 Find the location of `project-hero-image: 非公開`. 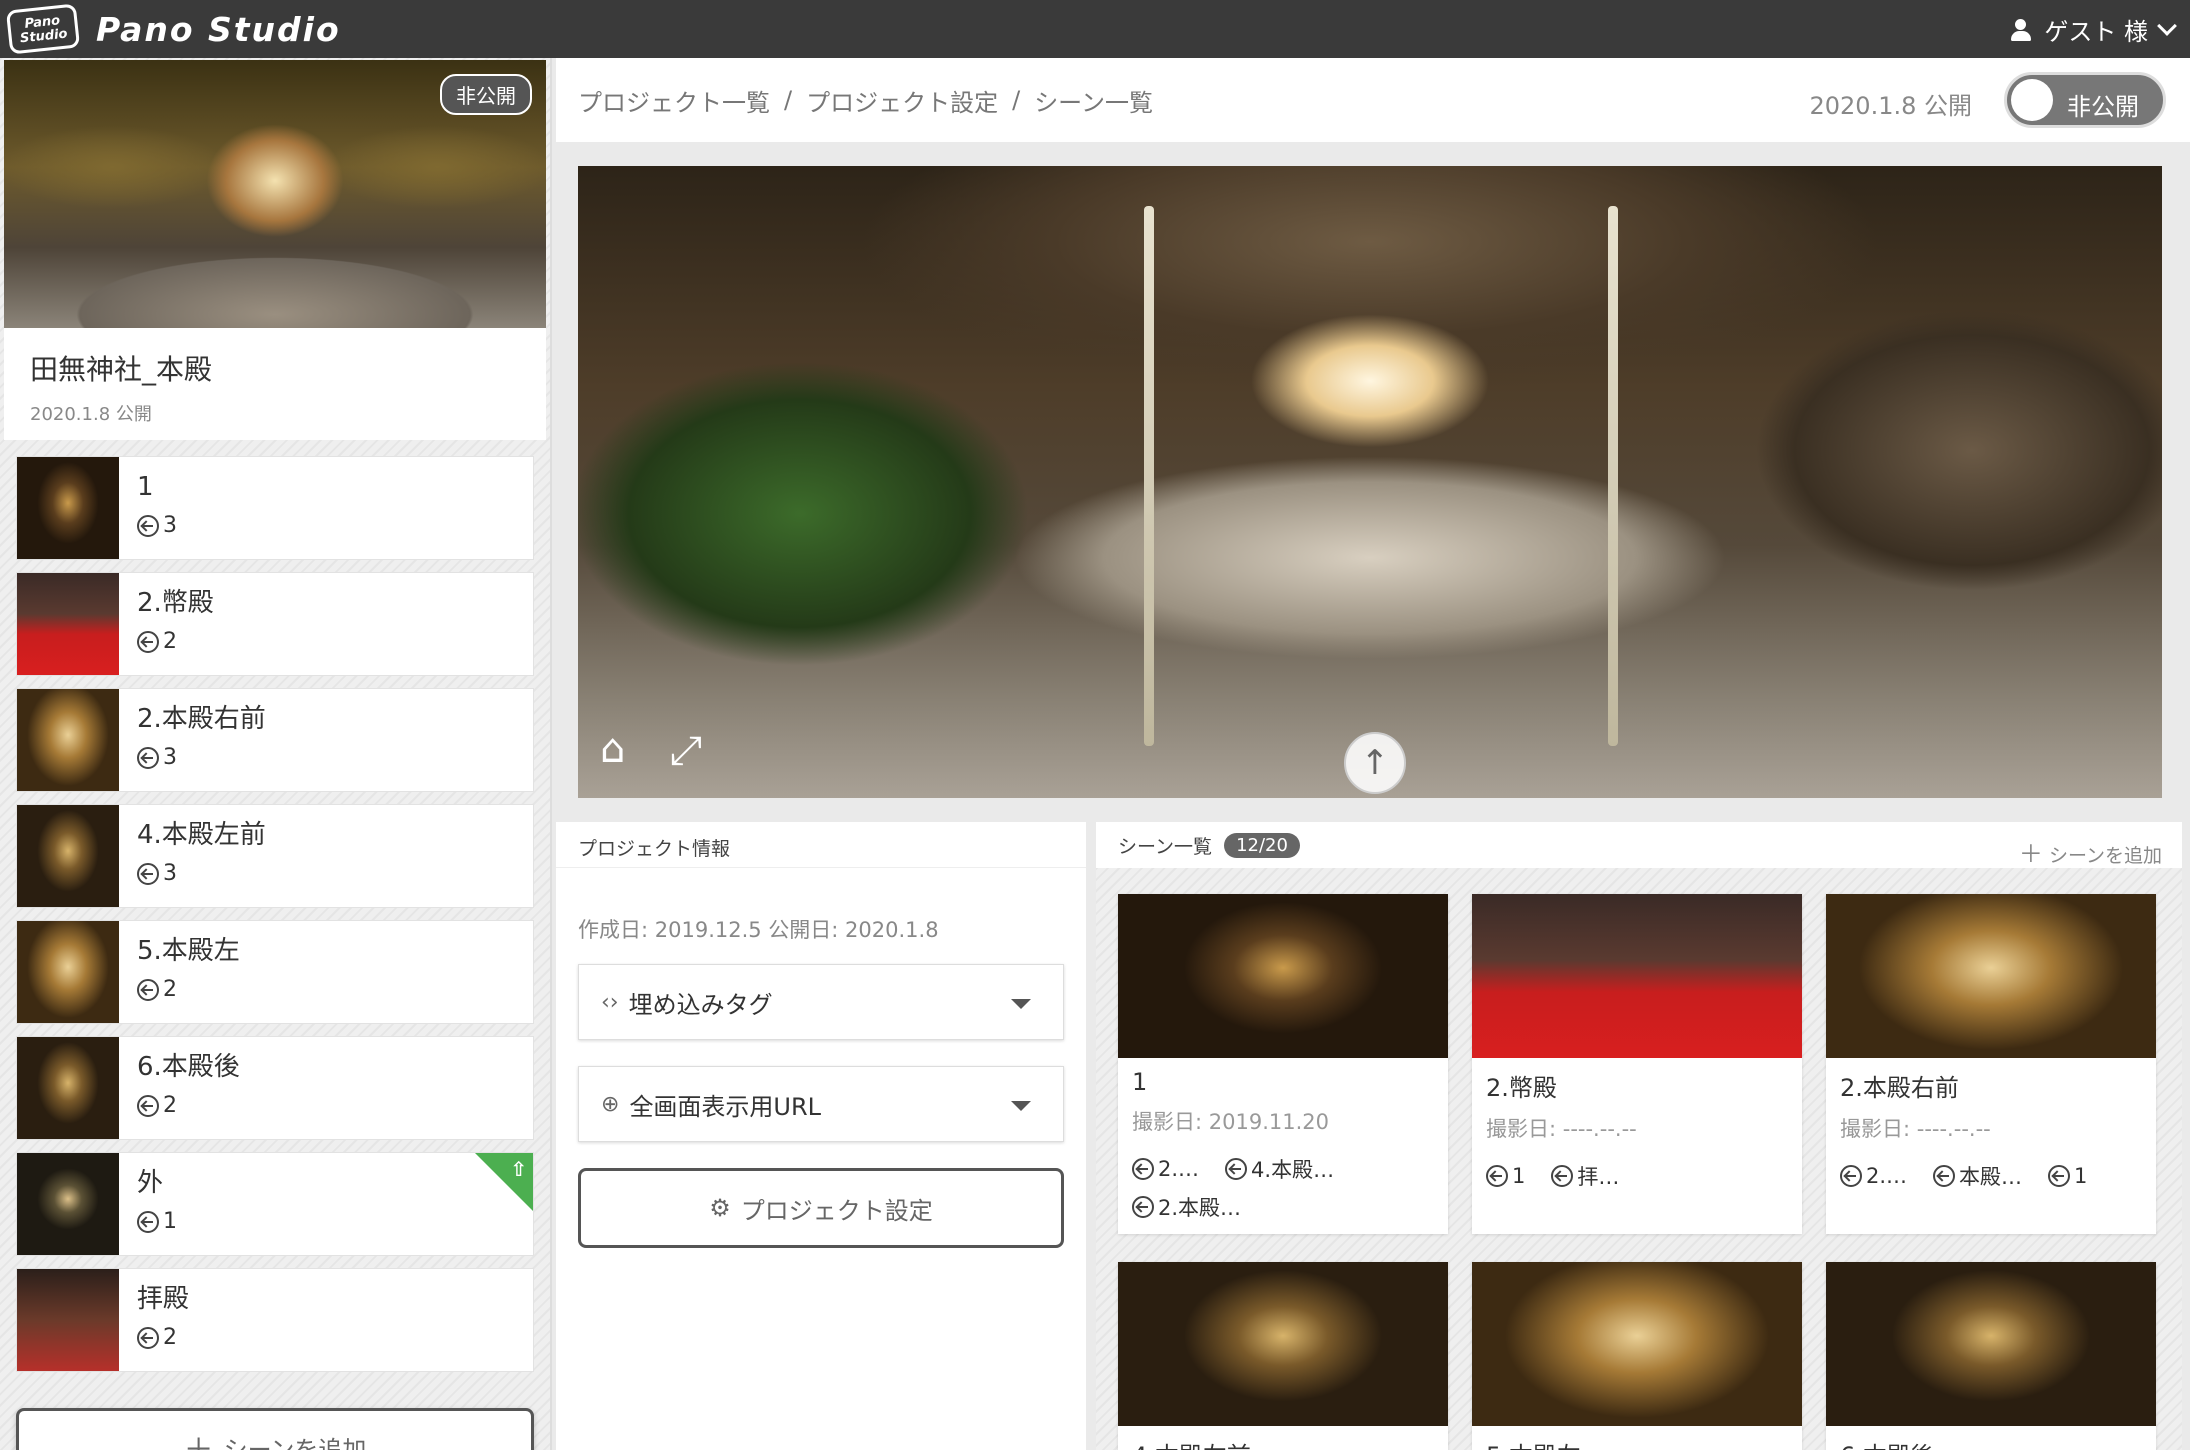

project-hero-image: 非公開 is located at coordinates (275, 194).